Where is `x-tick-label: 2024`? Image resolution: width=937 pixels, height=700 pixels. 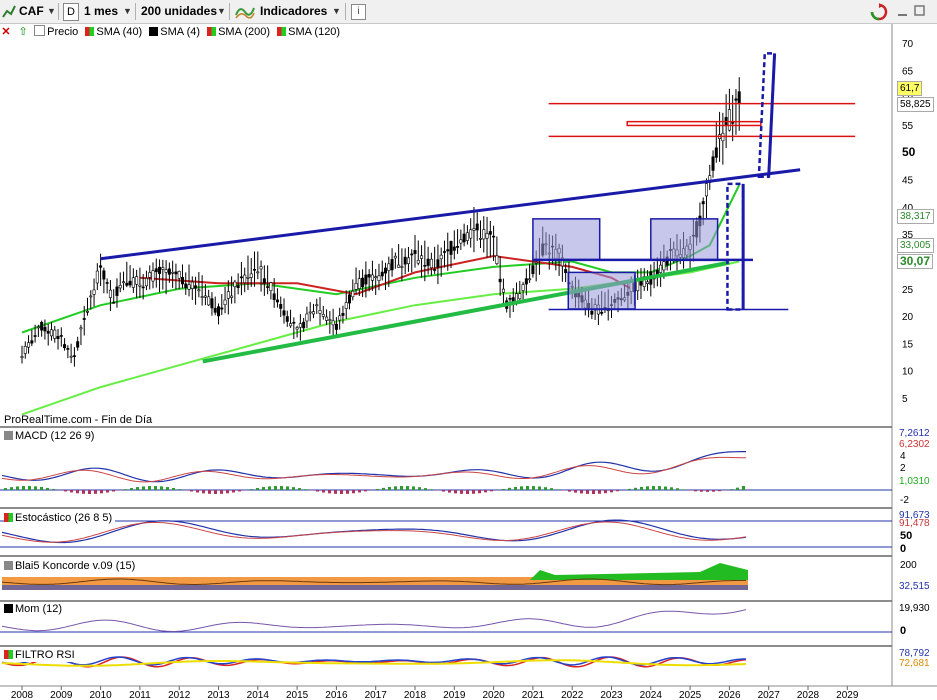
x-tick-label: 2024 is located at coordinates (651, 695).